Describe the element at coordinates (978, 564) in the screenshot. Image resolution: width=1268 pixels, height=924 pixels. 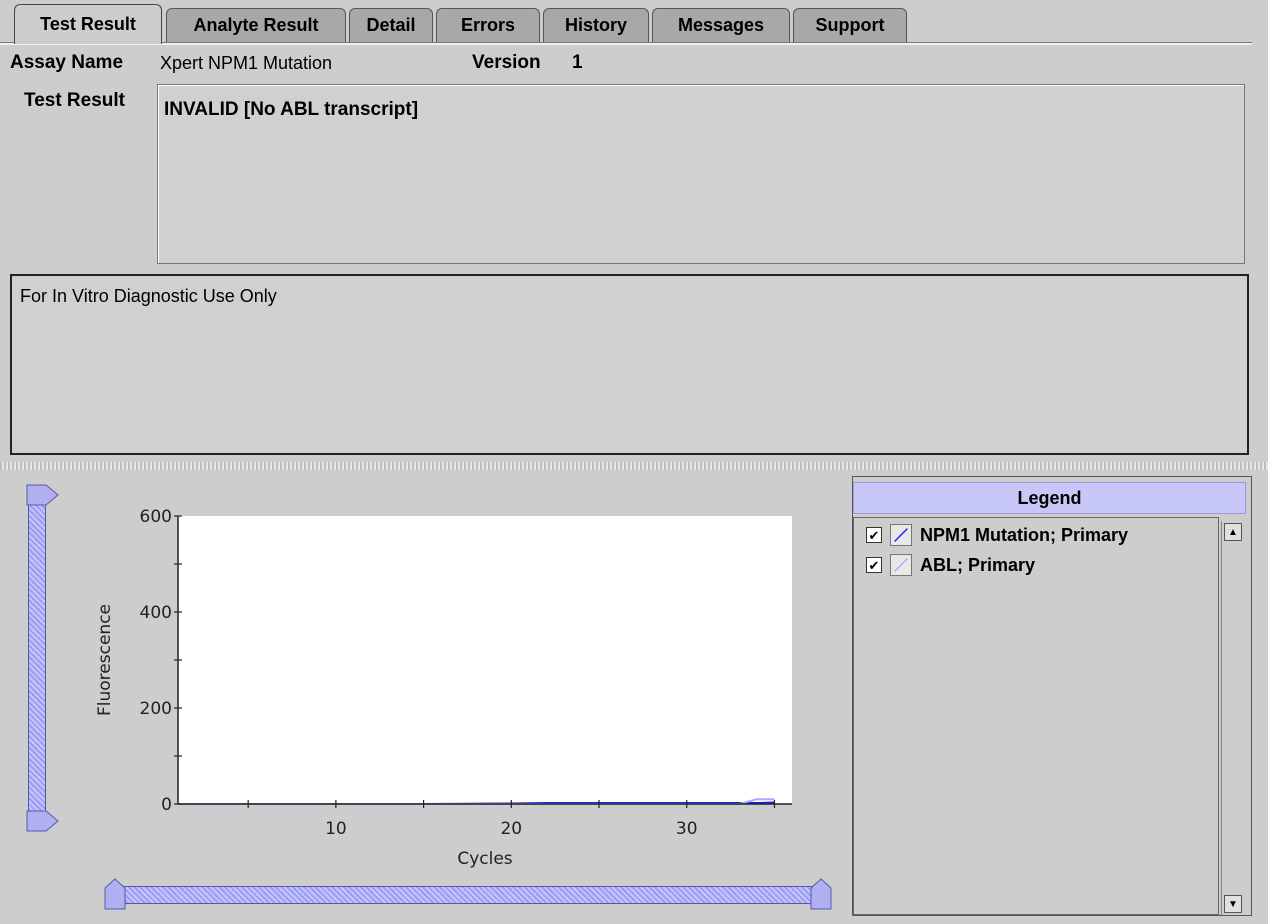
I see `legend-label-abl: ABL; Primary` at that location.